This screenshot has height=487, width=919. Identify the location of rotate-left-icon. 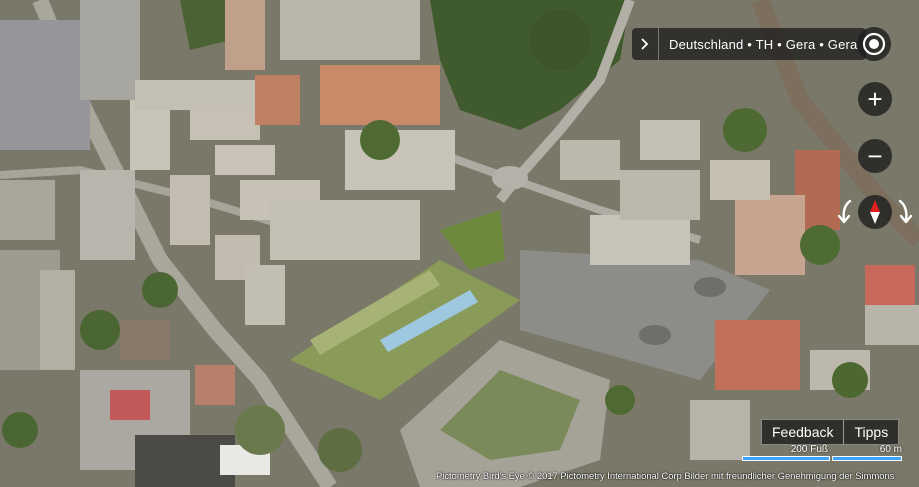
(844, 211).